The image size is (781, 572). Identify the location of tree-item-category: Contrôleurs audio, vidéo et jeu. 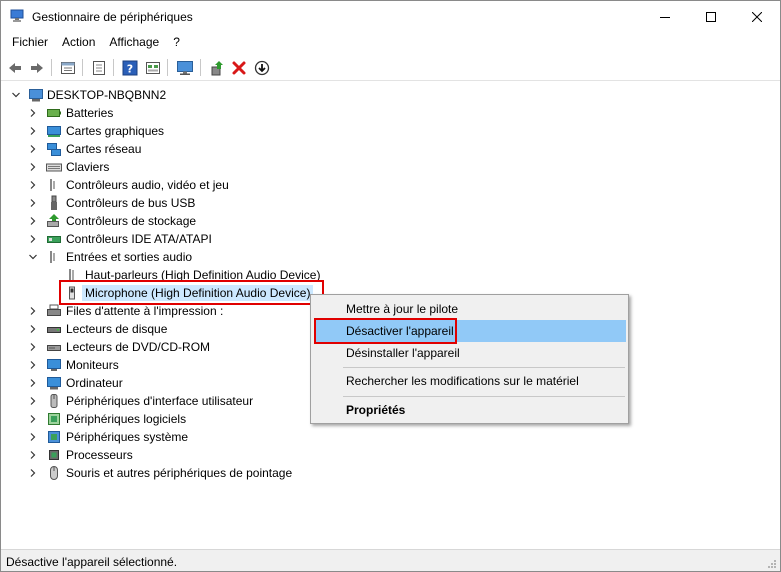
(167, 185).